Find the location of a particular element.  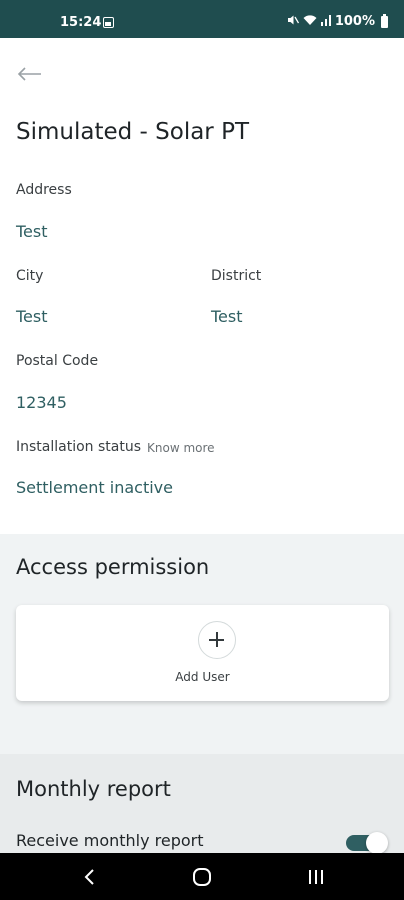

arrow-left-icon is located at coordinates (29, 74).